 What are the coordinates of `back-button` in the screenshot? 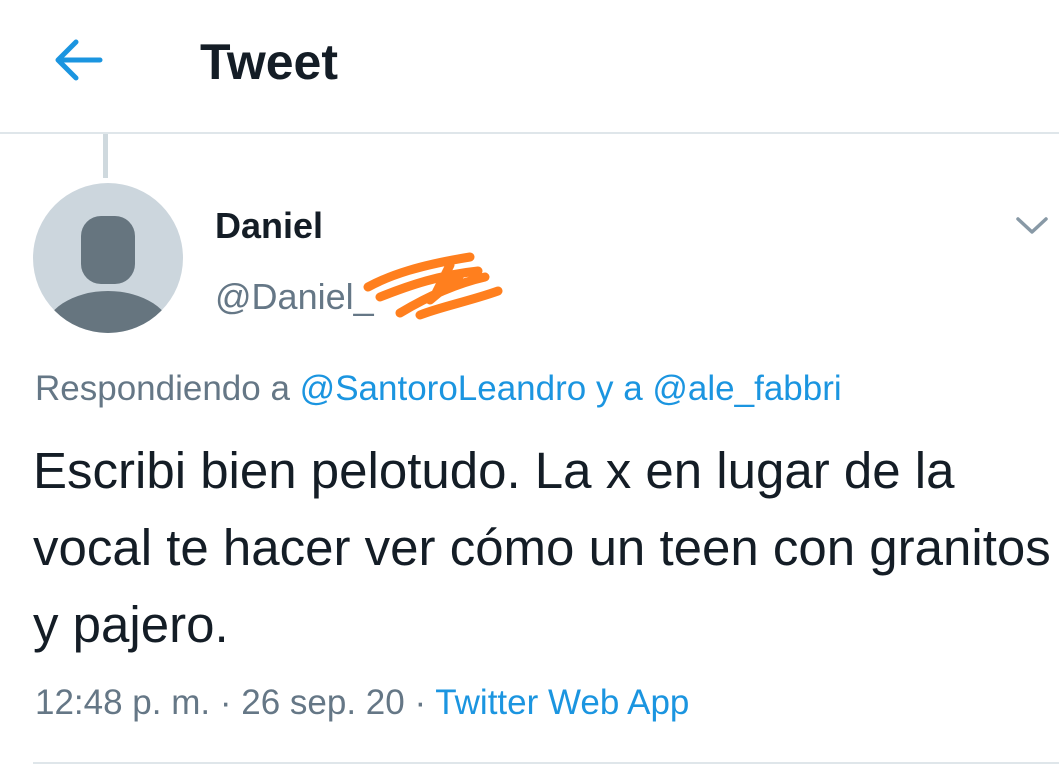 It's located at (78, 60).